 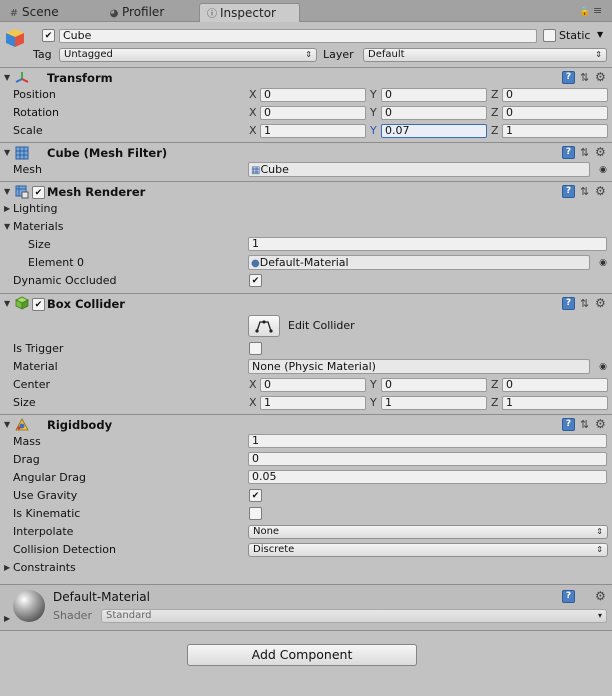 I want to click on mesh-renderer-enabled-checkbox, so click(x=38, y=192).